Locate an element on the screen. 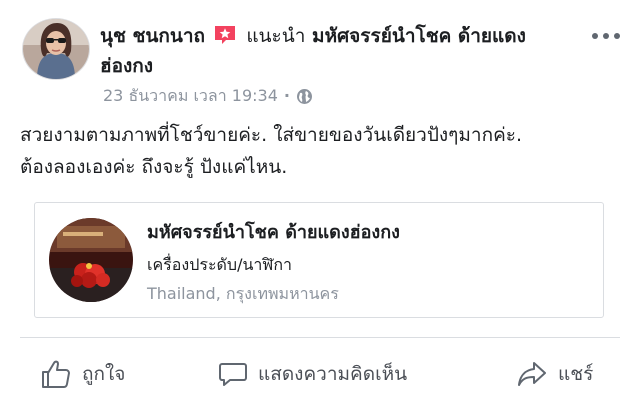  like-button: ถูกใจ is located at coordinates (82, 374).